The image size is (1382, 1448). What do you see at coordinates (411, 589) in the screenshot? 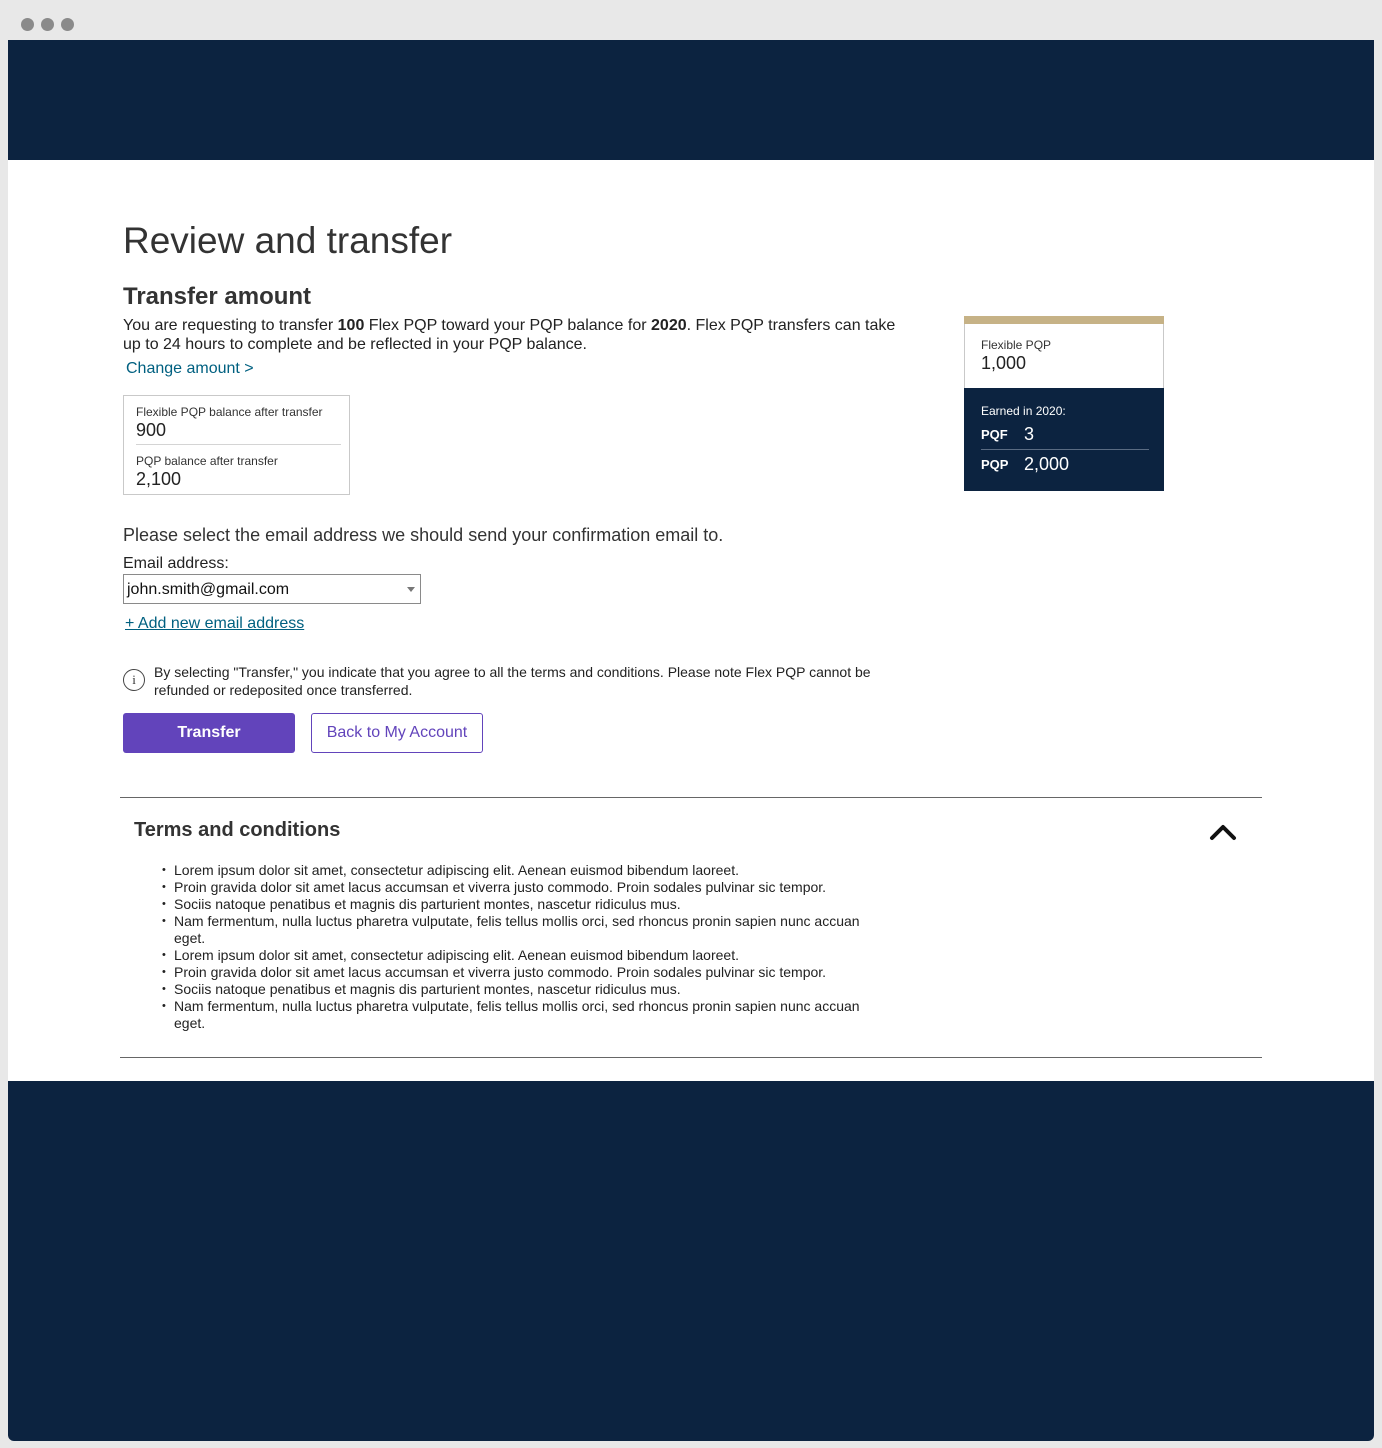
I see `chevron-down-icon` at bounding box center [411, 589].